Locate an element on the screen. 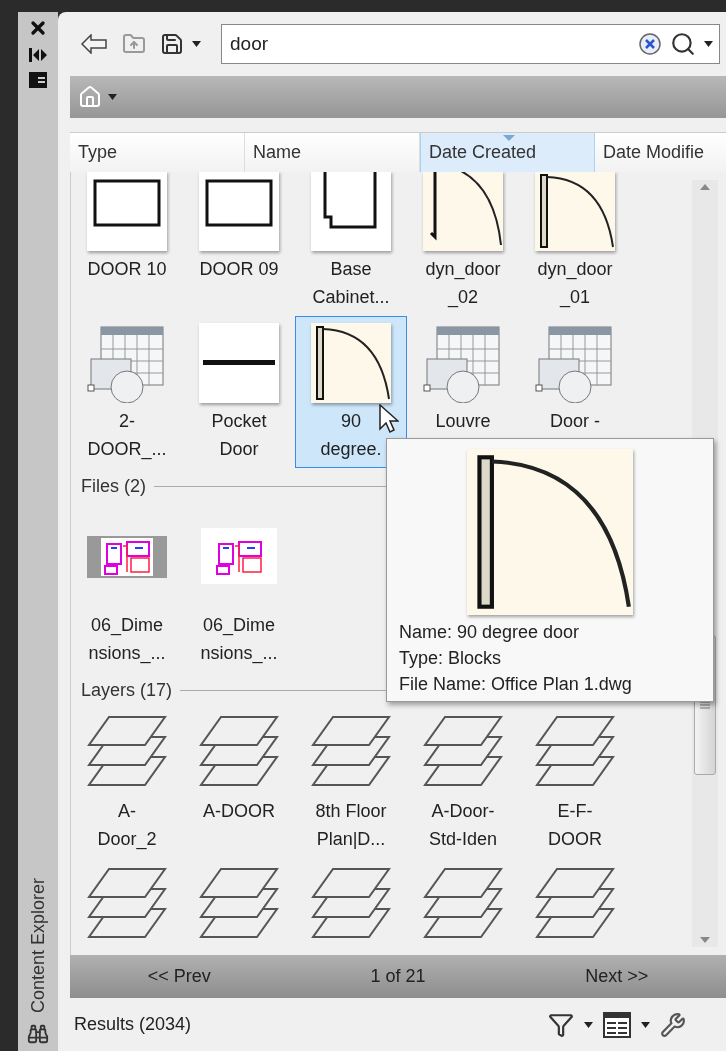  cursor-icon is located at coordinates (389, 419).